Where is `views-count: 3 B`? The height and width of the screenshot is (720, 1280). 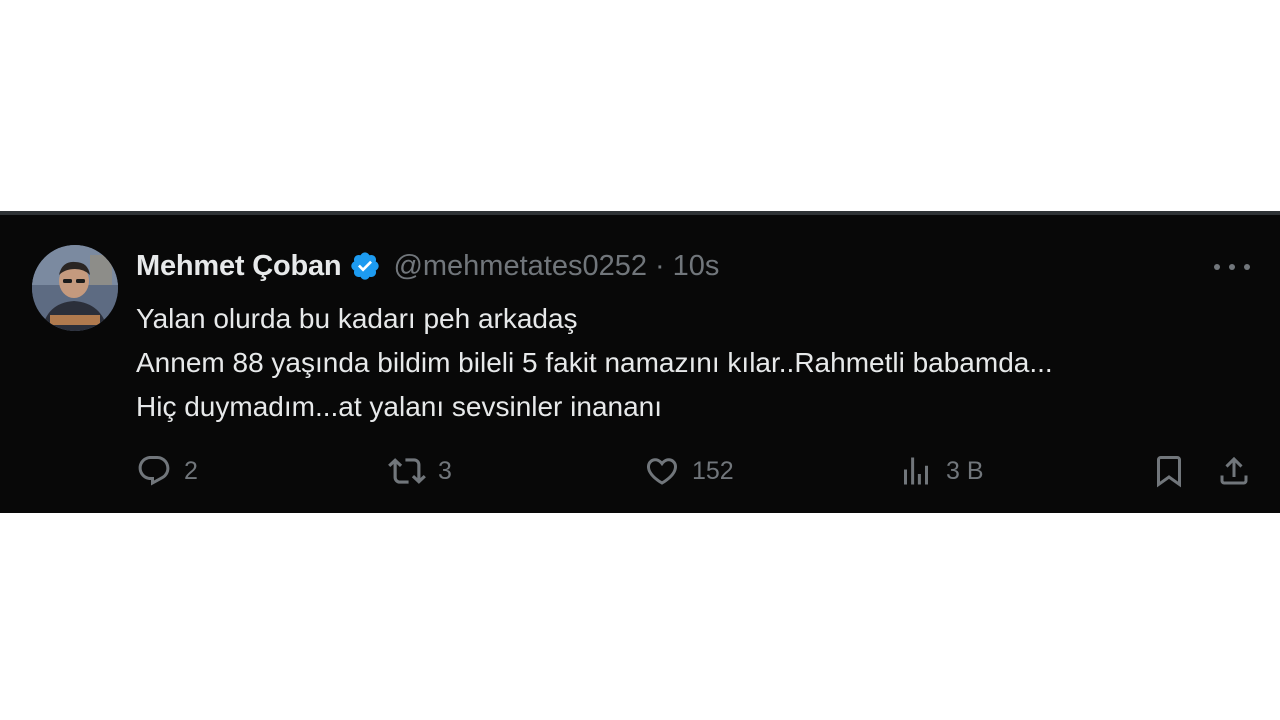 views-count: 3 B is located at coordinates (965, 470).